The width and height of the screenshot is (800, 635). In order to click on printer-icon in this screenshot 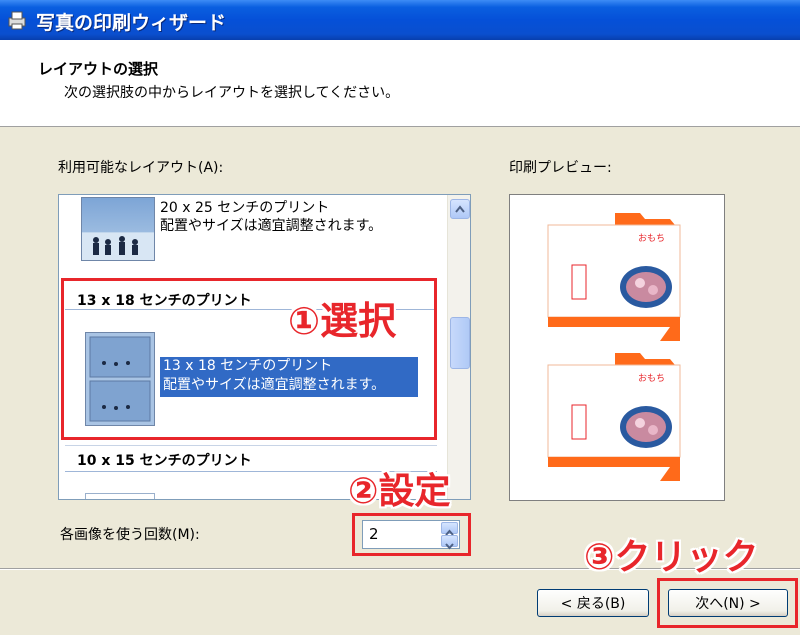, I will do `click(17, 20)`.